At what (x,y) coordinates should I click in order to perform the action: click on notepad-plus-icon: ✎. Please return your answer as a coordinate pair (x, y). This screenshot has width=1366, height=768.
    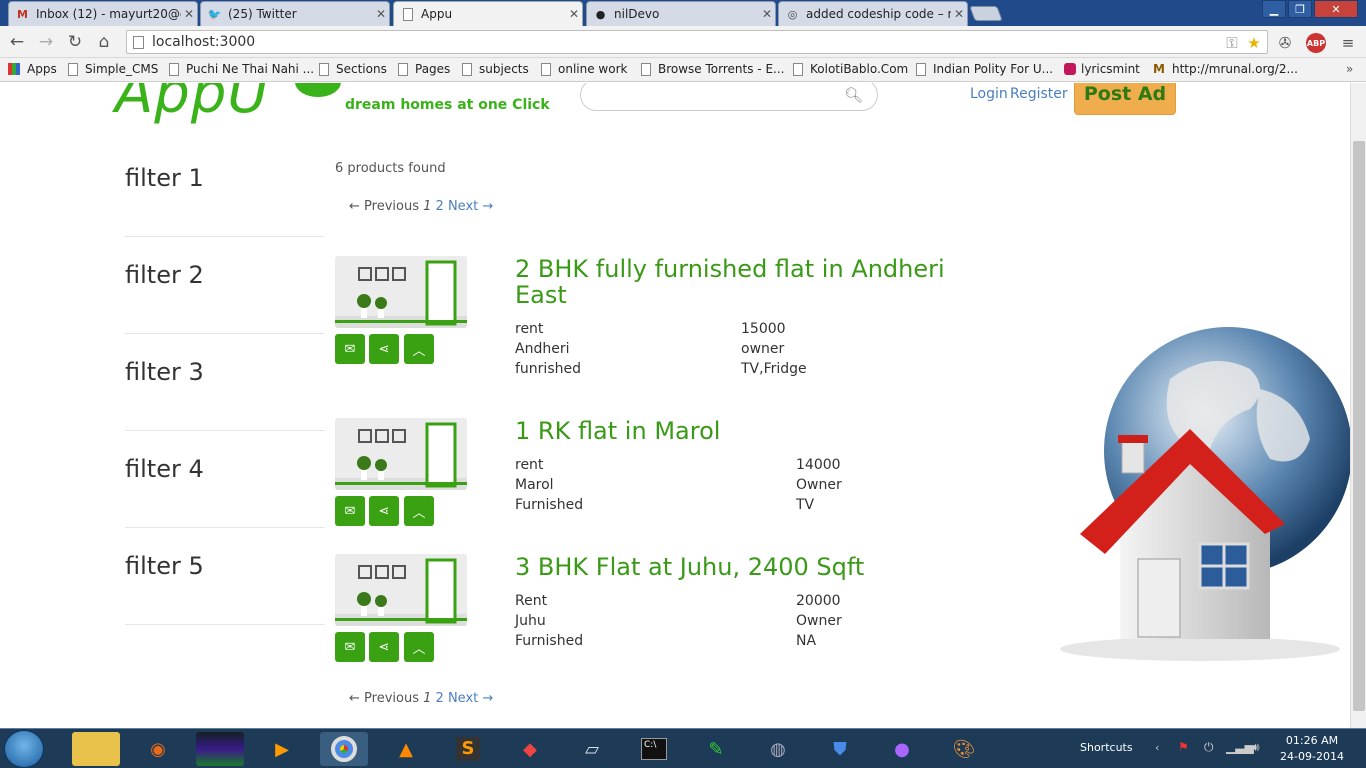
    Looking at the image, I should click on (716, 749).